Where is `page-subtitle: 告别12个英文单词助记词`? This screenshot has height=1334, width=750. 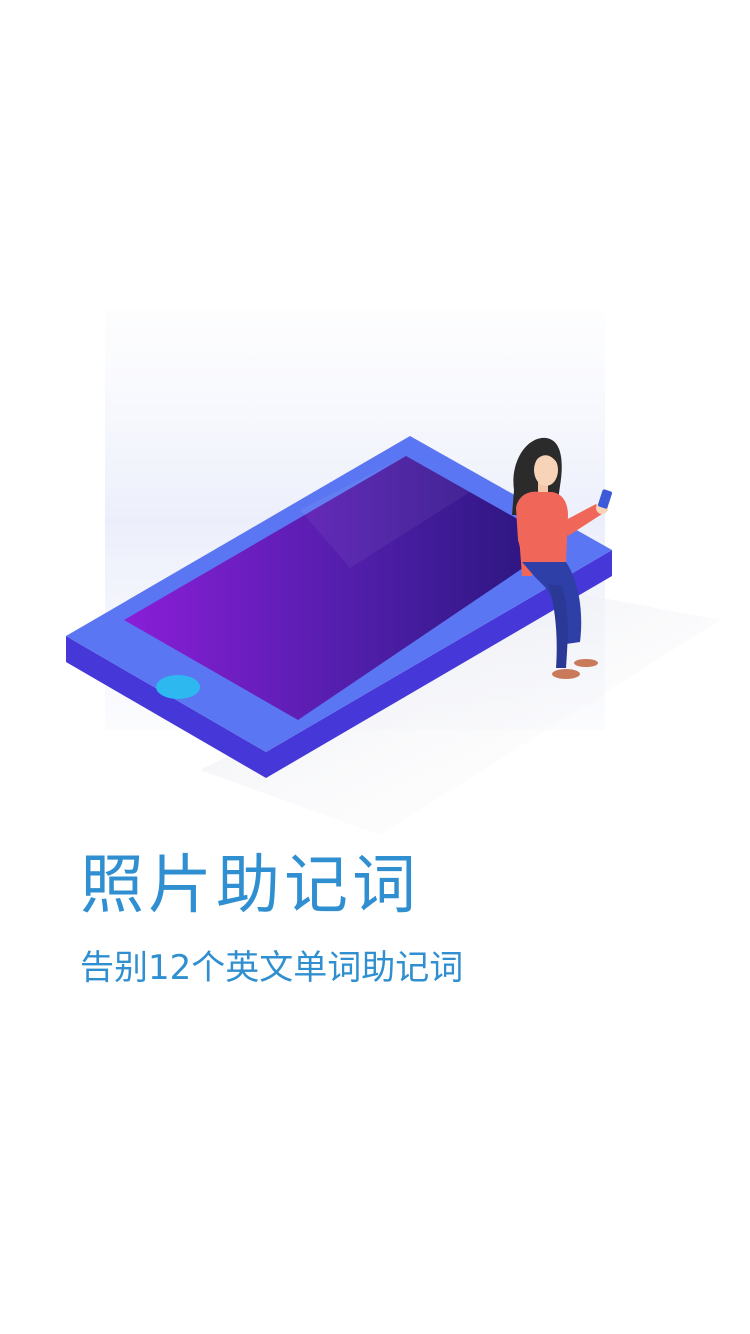 page-subtitle: 告别12个英文单词助记词 is located at coordinates (272, 968).